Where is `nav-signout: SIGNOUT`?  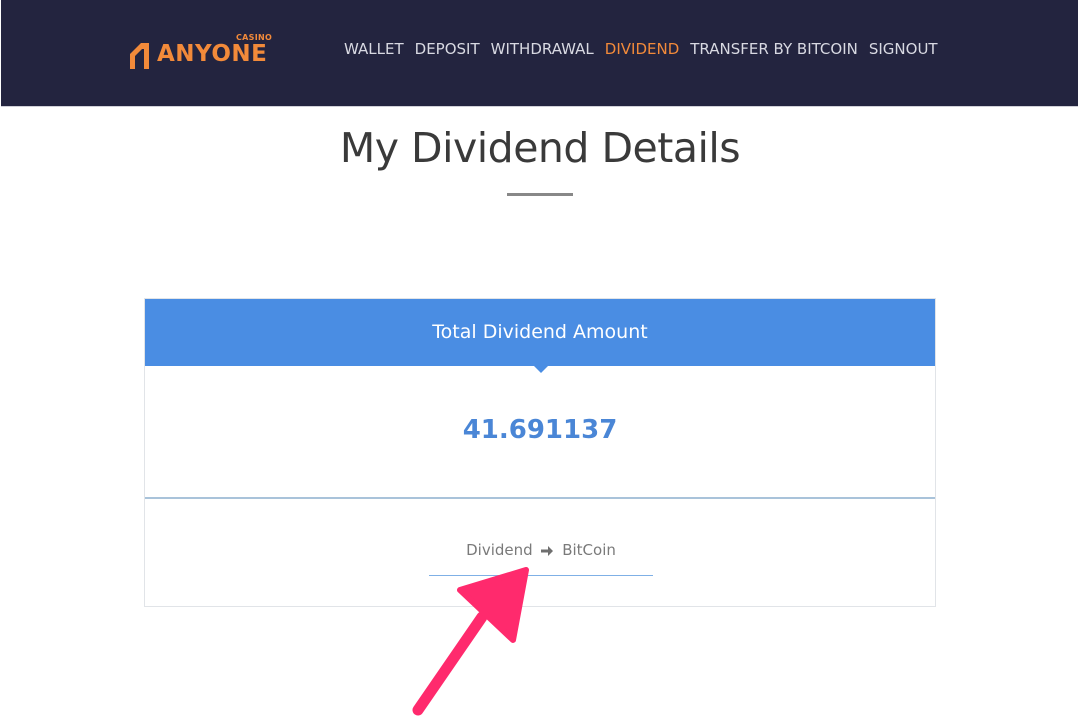
nav-signout: SIGNOUT is located at coordinates (903, 49).